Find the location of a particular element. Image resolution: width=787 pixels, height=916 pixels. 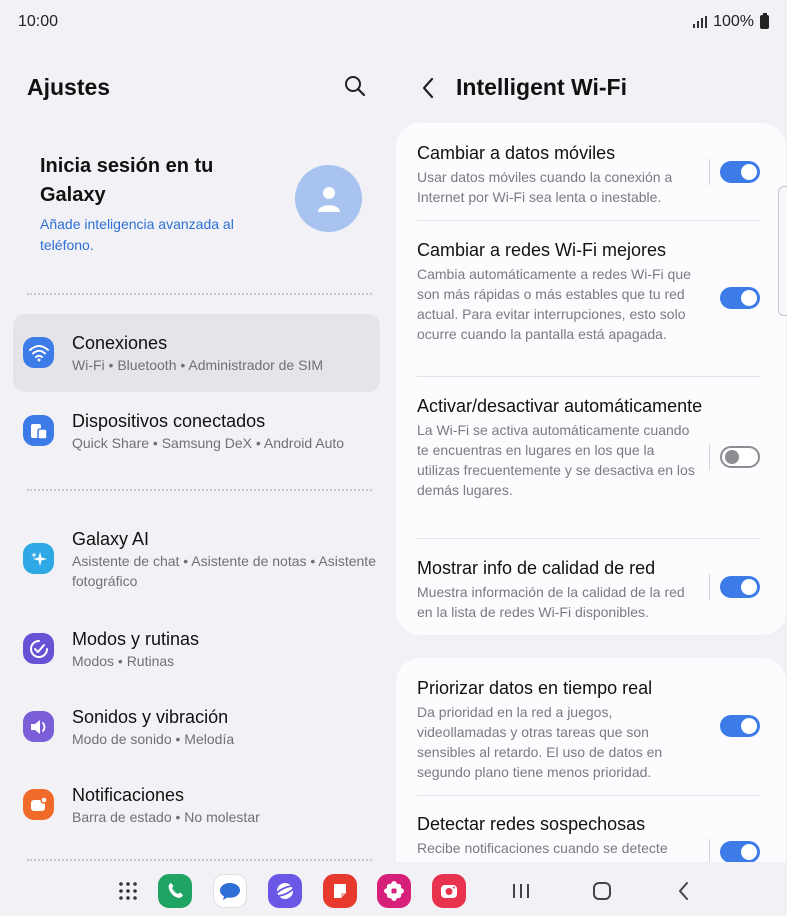

speaker-icon is located at coordinates (38, 726).